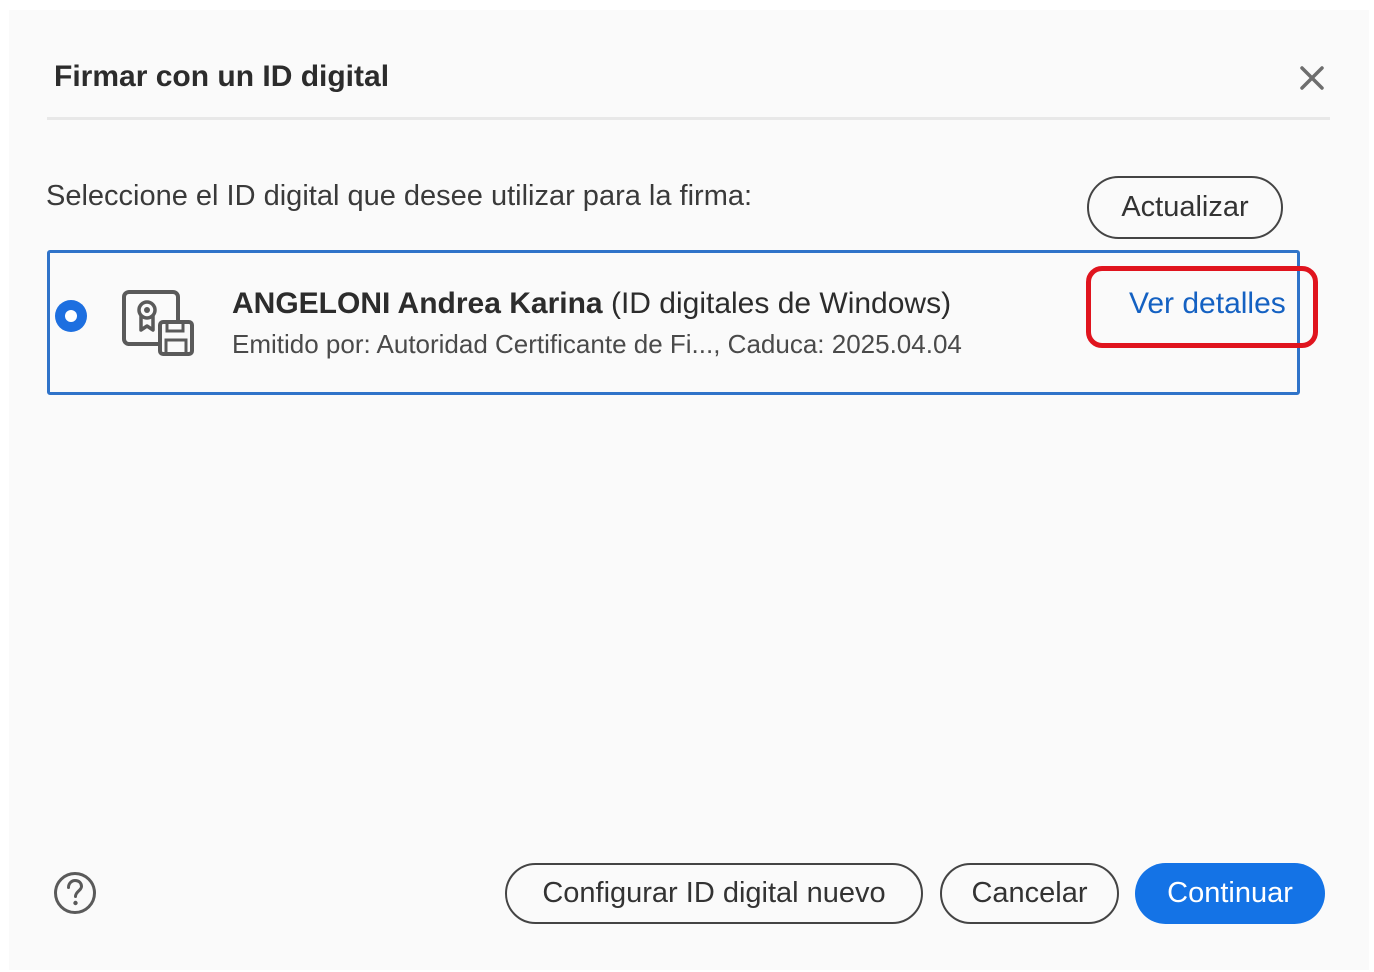  I want to click on digital-id-name: ANGELONI Andrea Karina, so click(417, 303).